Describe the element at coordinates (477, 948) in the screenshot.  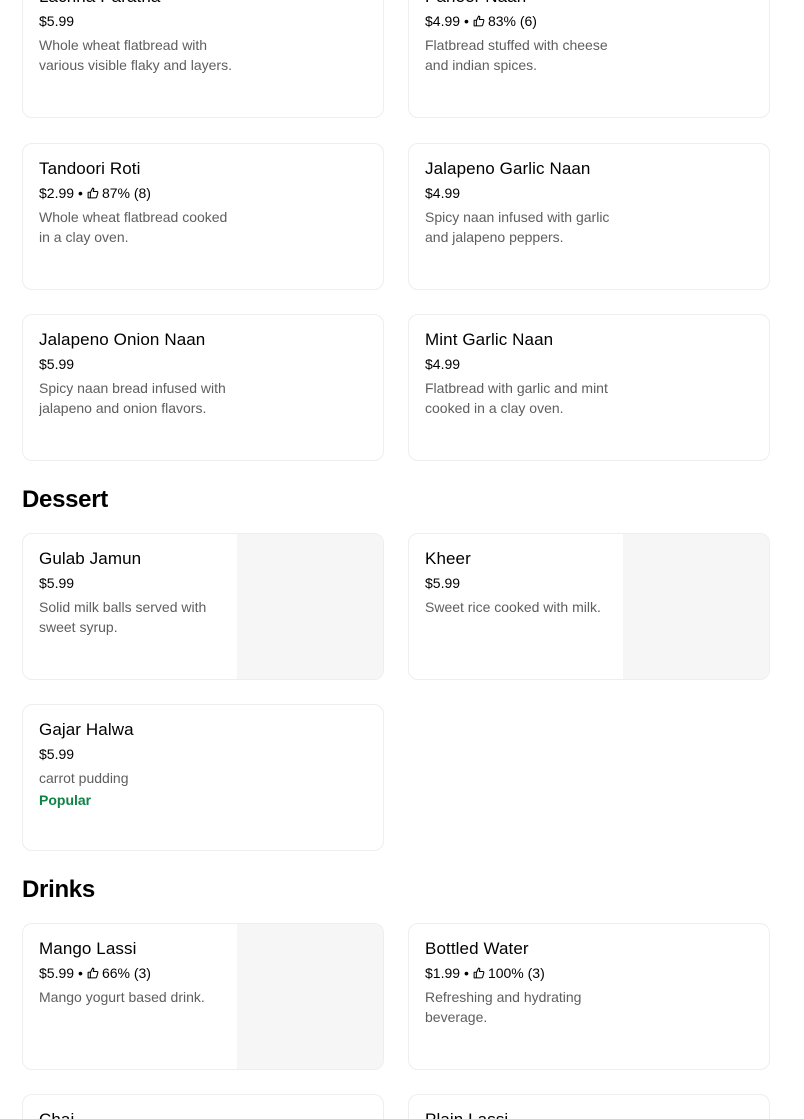
I see `menu-item-title: Bottled Water` at that location.